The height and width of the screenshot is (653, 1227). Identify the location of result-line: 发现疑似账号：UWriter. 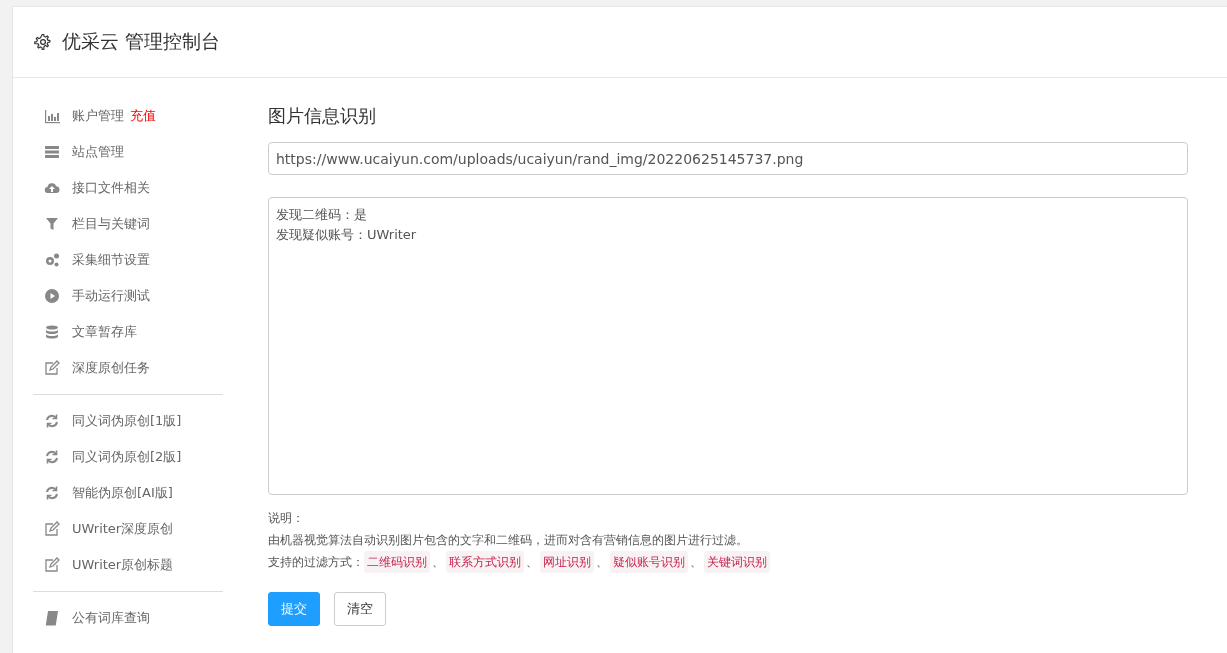
(347, 235).